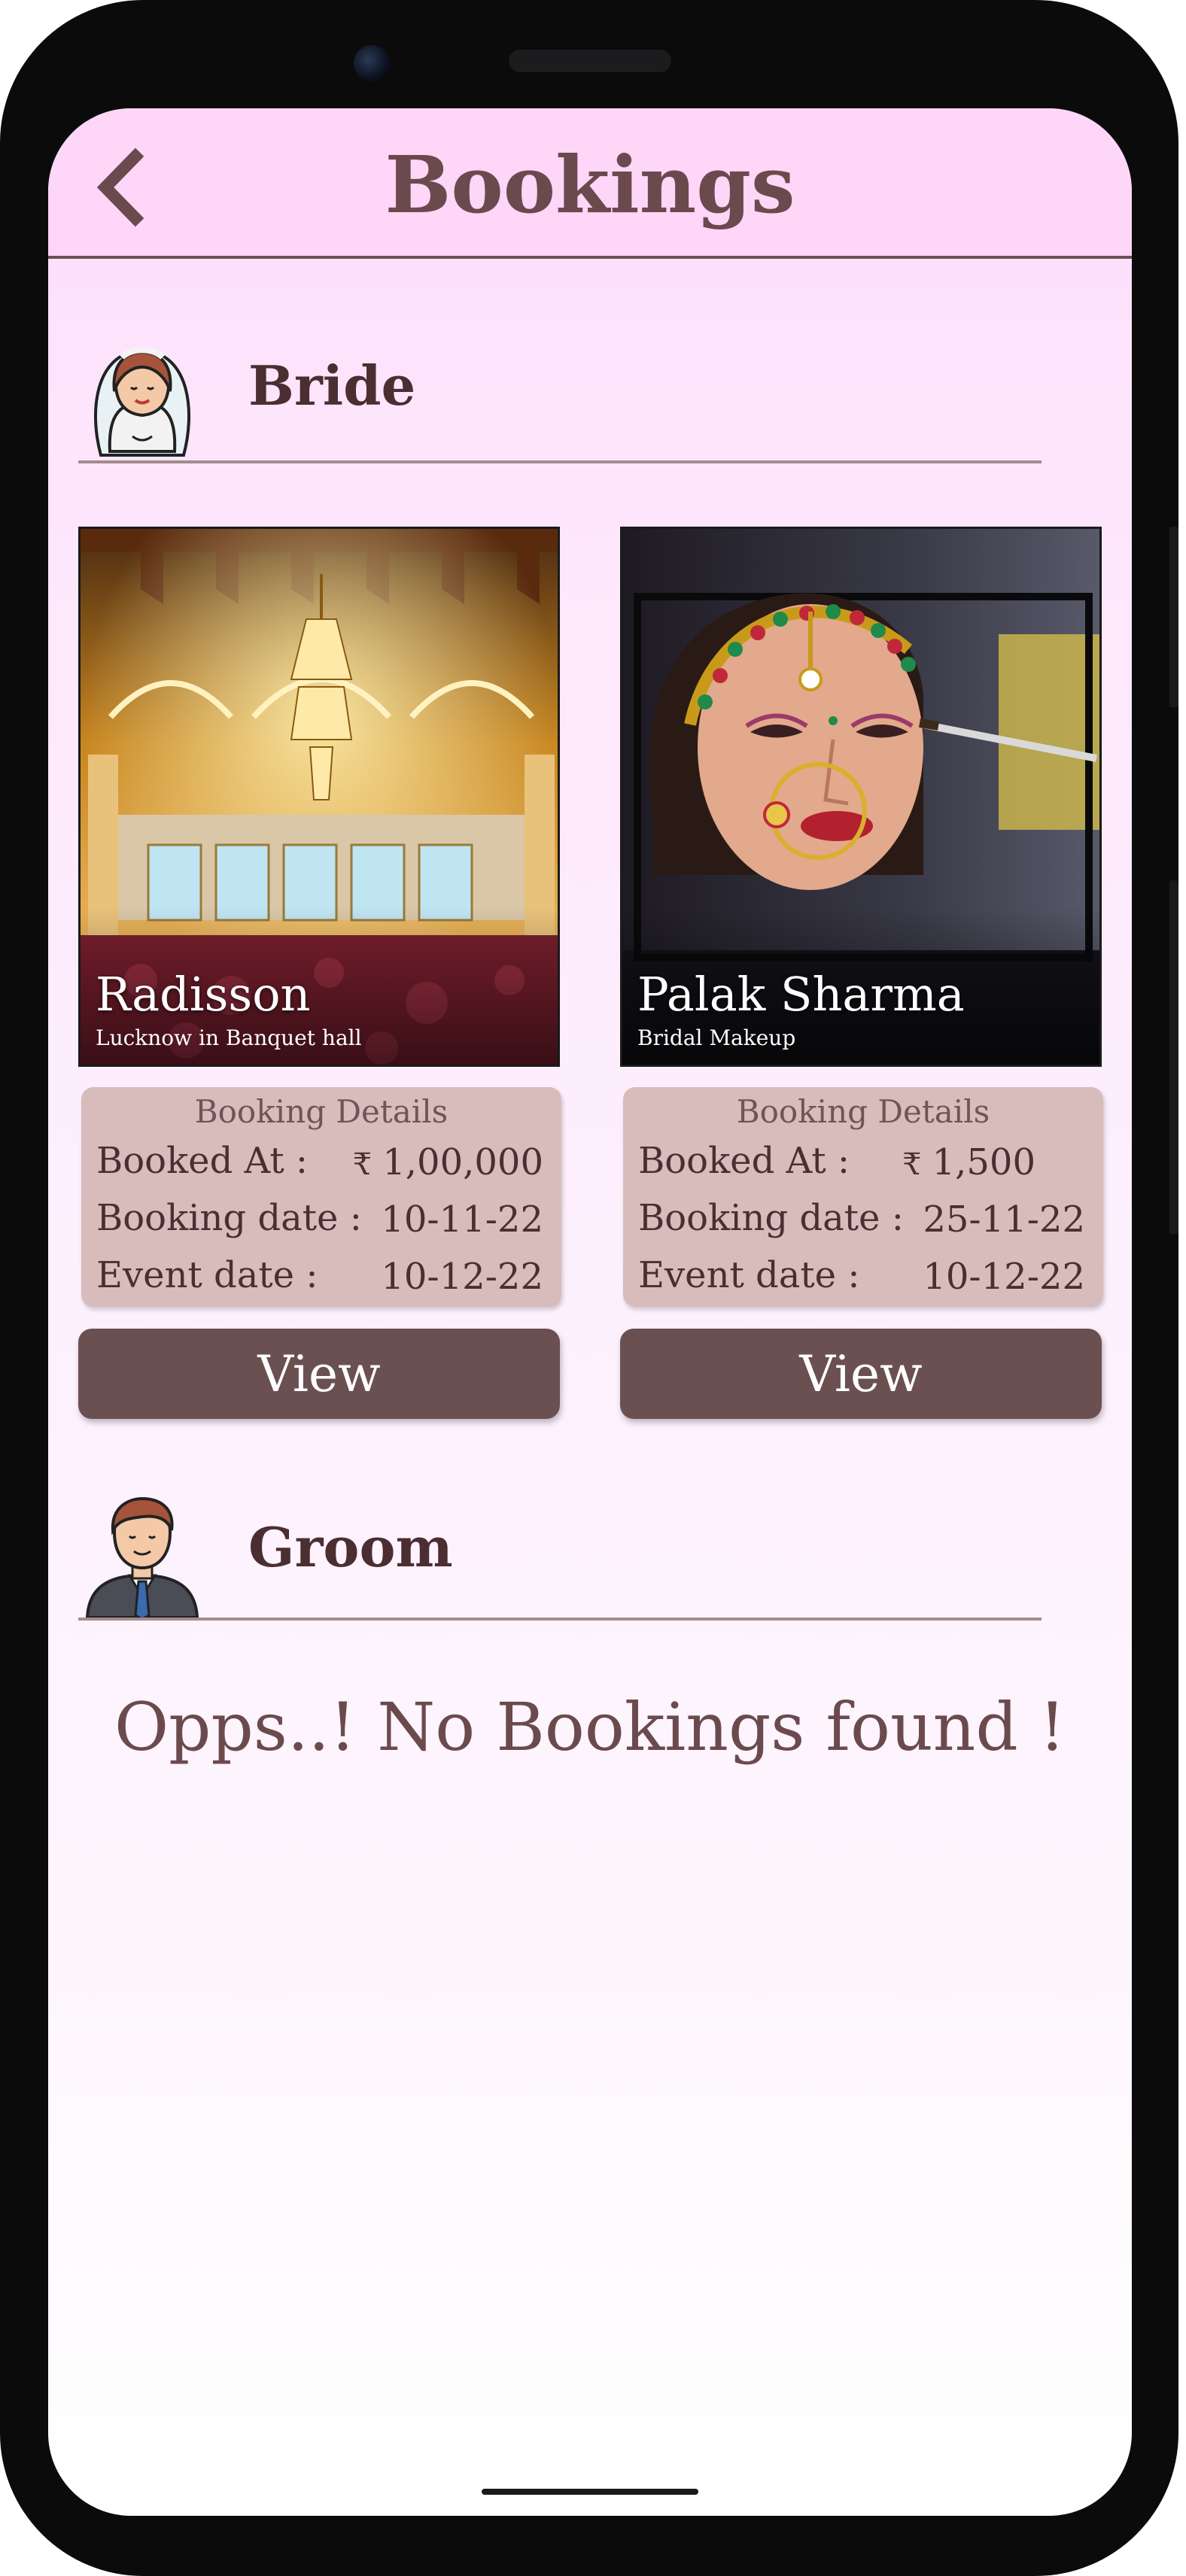 The height and width of the screenshot is (2576, 1186). What do you see at coordinates (447, 1162) in the screenshot?
I see `booked-at-value: ₹1,00,000` at bounding box center [447, 1162].